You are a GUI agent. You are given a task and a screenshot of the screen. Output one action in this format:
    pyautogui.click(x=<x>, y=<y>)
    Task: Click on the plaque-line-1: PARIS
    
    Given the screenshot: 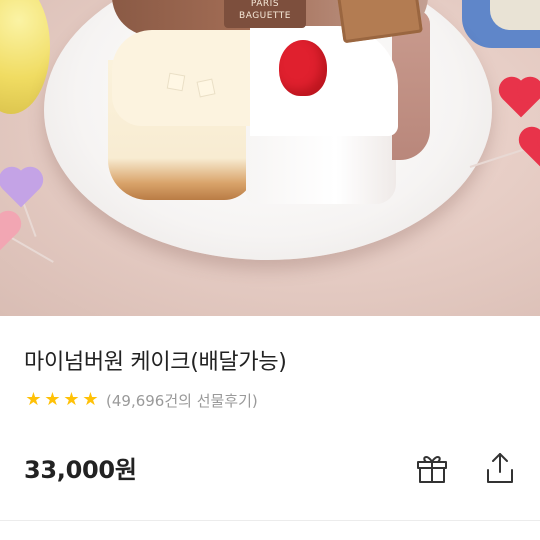 What is the action you would take?
    pyautogui.click(x=265, y=4)
    